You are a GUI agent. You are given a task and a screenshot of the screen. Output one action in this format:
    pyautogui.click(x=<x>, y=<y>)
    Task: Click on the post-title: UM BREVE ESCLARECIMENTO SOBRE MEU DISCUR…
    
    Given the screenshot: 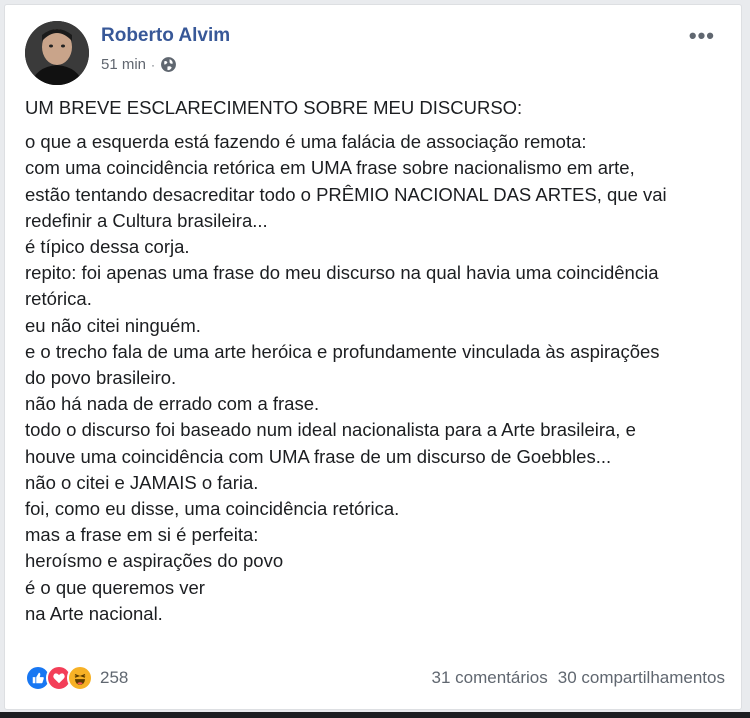 What is the action you would take?
    pyautogui.click(x=274, y=107)
    